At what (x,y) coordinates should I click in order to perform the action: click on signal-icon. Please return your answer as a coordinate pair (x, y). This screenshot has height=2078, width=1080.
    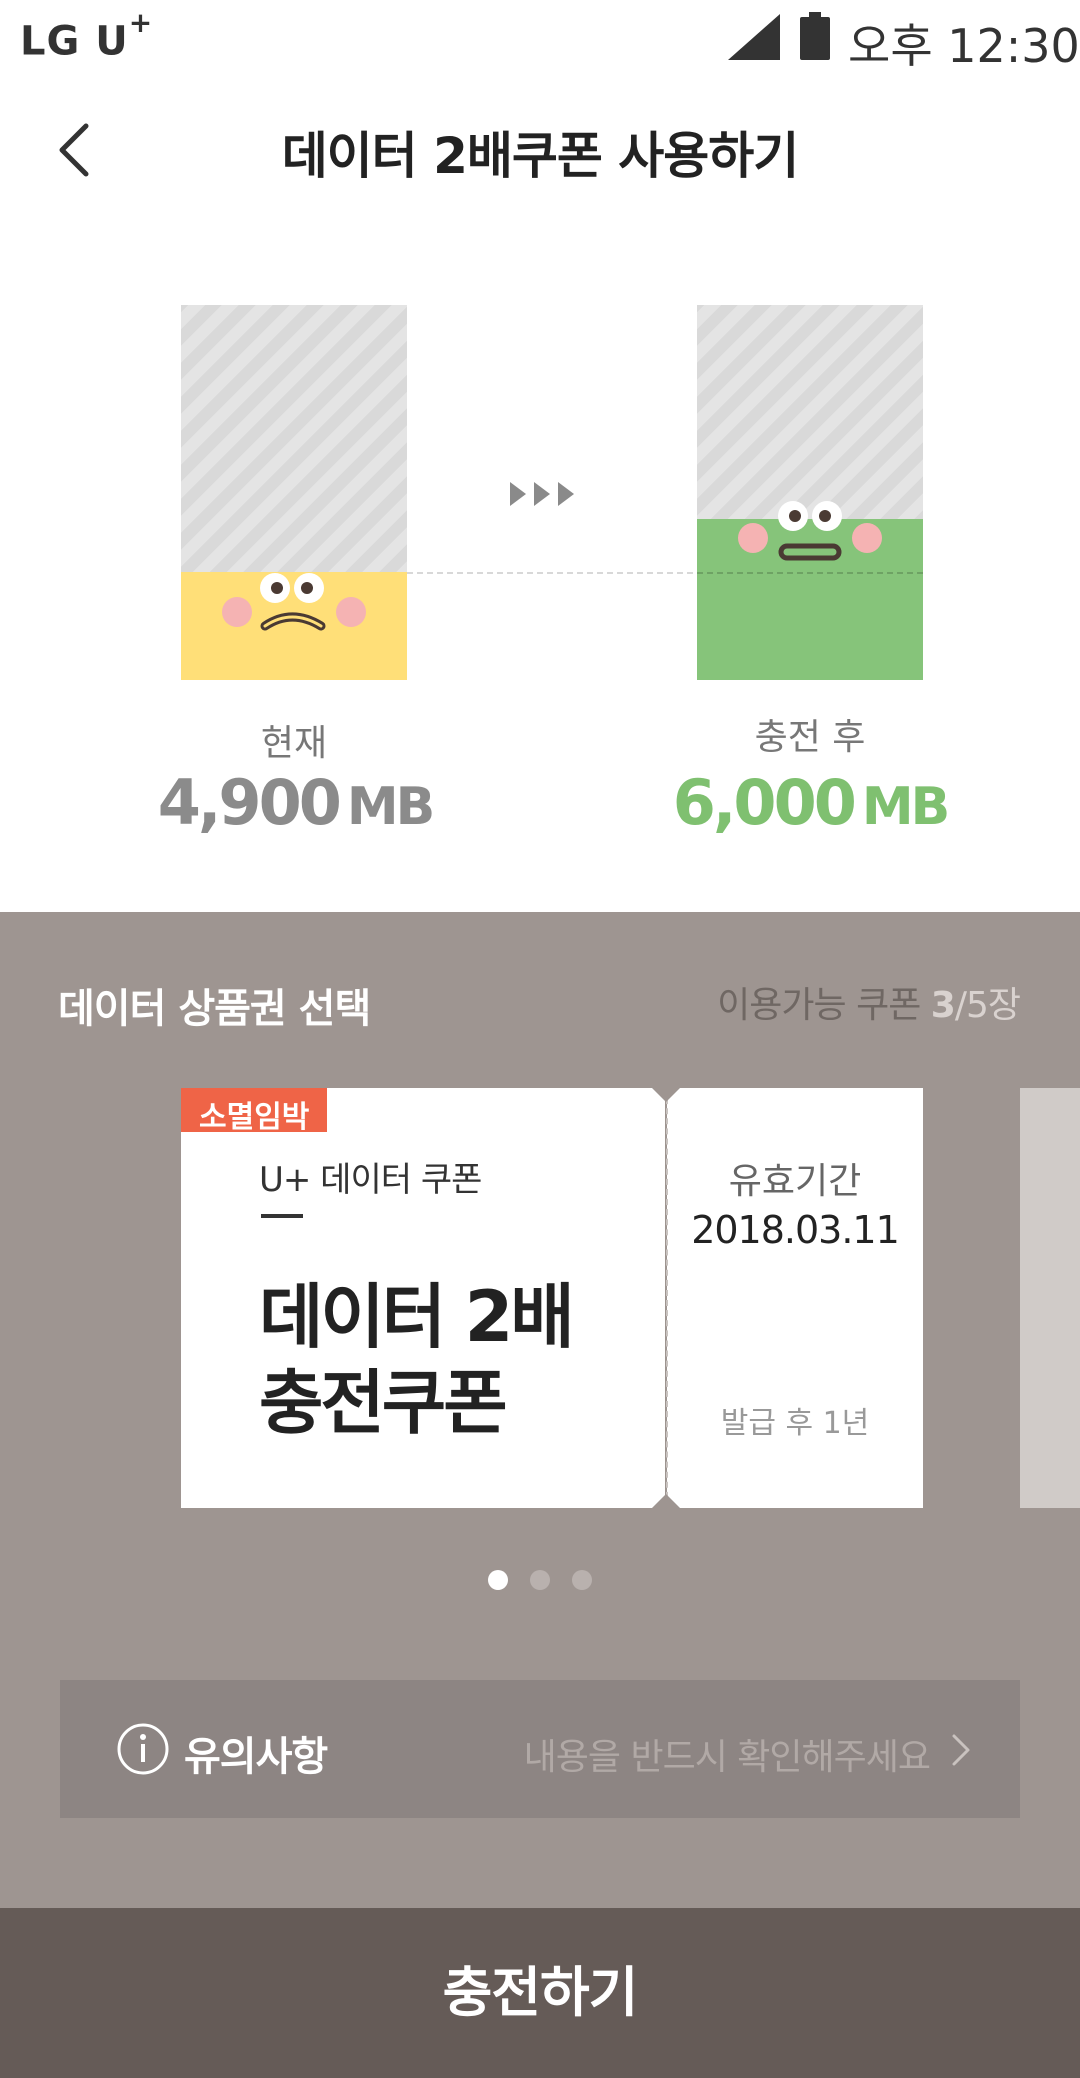
    Looking at the image, I should click on (754, 37).